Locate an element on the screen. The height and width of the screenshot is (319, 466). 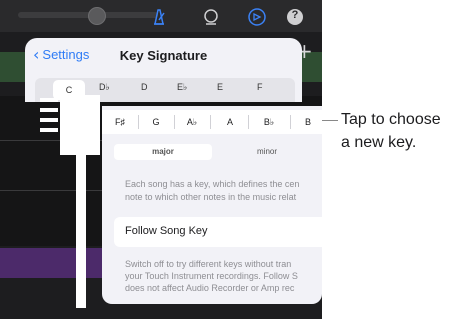
settings-gear-icon is located at coordinates (257, 17).